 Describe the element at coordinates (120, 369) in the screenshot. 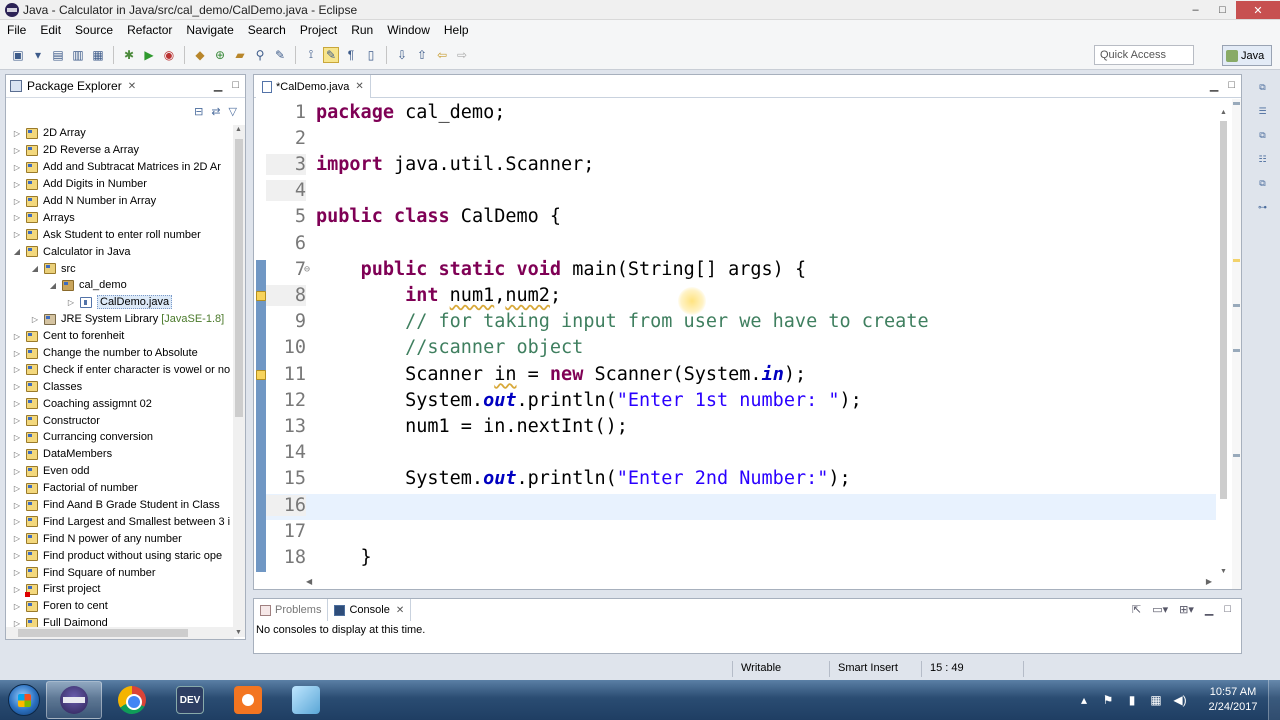

I see `tree-item: ▷ Check if enter character is vowel or no` at that location.